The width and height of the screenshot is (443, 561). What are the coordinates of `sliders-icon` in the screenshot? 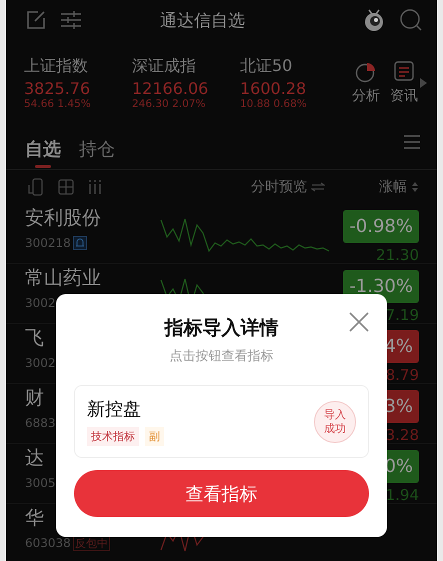 It's located at (71, 20).